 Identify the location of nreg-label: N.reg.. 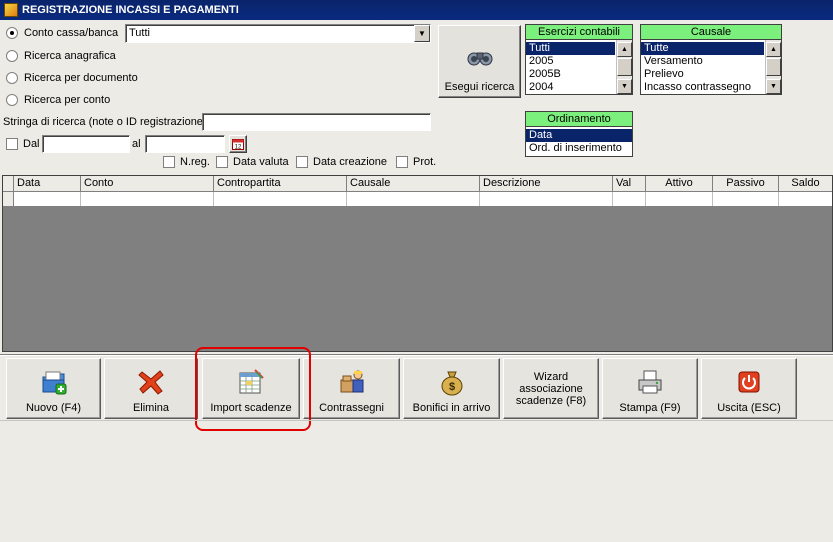
(195, 162).